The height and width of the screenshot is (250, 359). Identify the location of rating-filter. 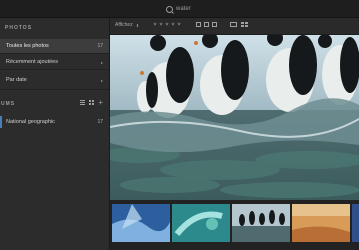
(167, 24).